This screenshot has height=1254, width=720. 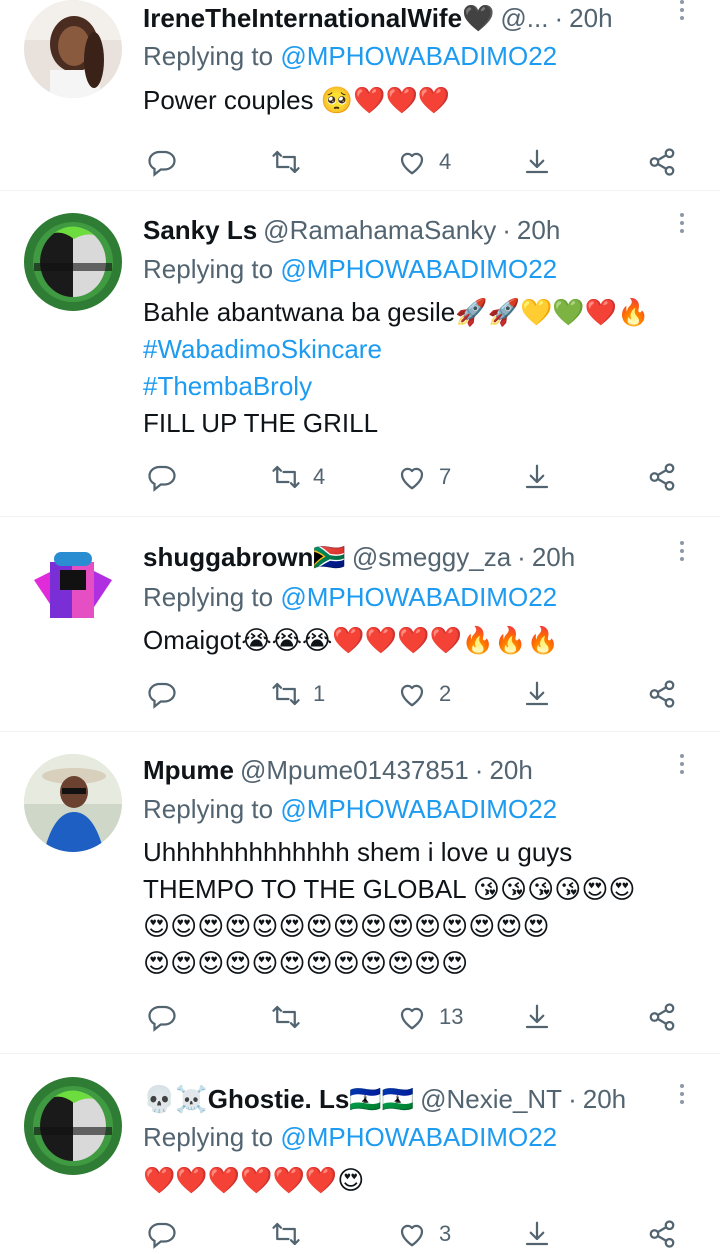 I want to click on tweet-text-line: Omaigot😭😭😭❤️❤️❤️❤️🔥🔥🔥, so click(x=351, y=640).